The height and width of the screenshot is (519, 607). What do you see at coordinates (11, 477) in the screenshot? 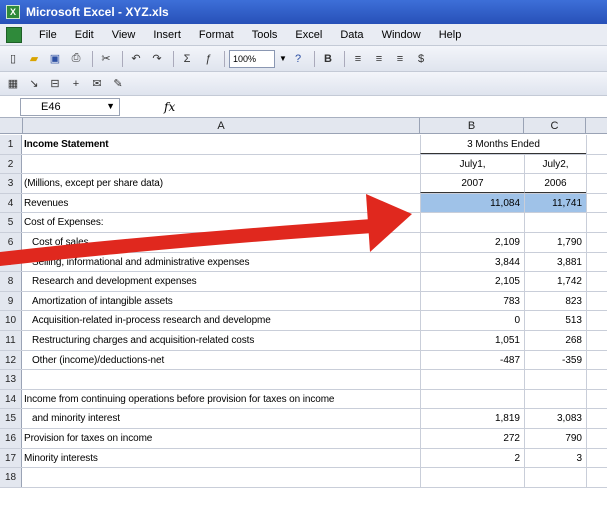
I see `row-header: 18` at bounding box center [11, 477].